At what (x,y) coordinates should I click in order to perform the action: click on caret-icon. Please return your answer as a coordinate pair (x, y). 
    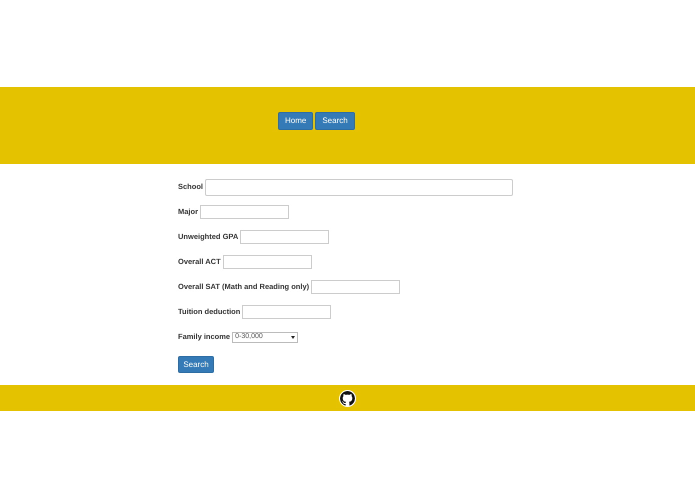
    Looking at the image, I should click on (293, 337).